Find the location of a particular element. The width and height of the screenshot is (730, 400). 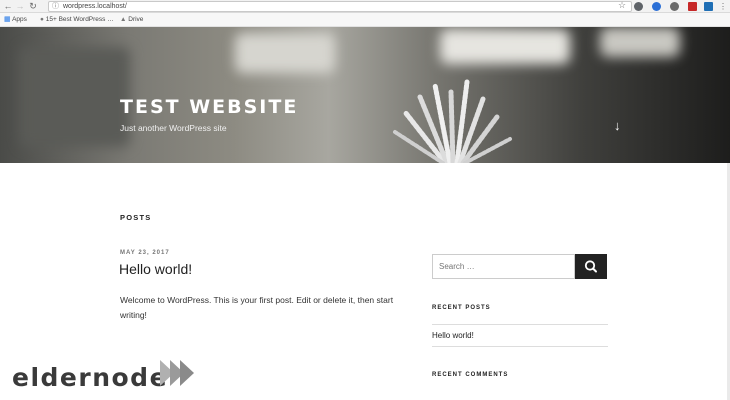

drive-icon: ▲ is located at coordinates (123, 19).